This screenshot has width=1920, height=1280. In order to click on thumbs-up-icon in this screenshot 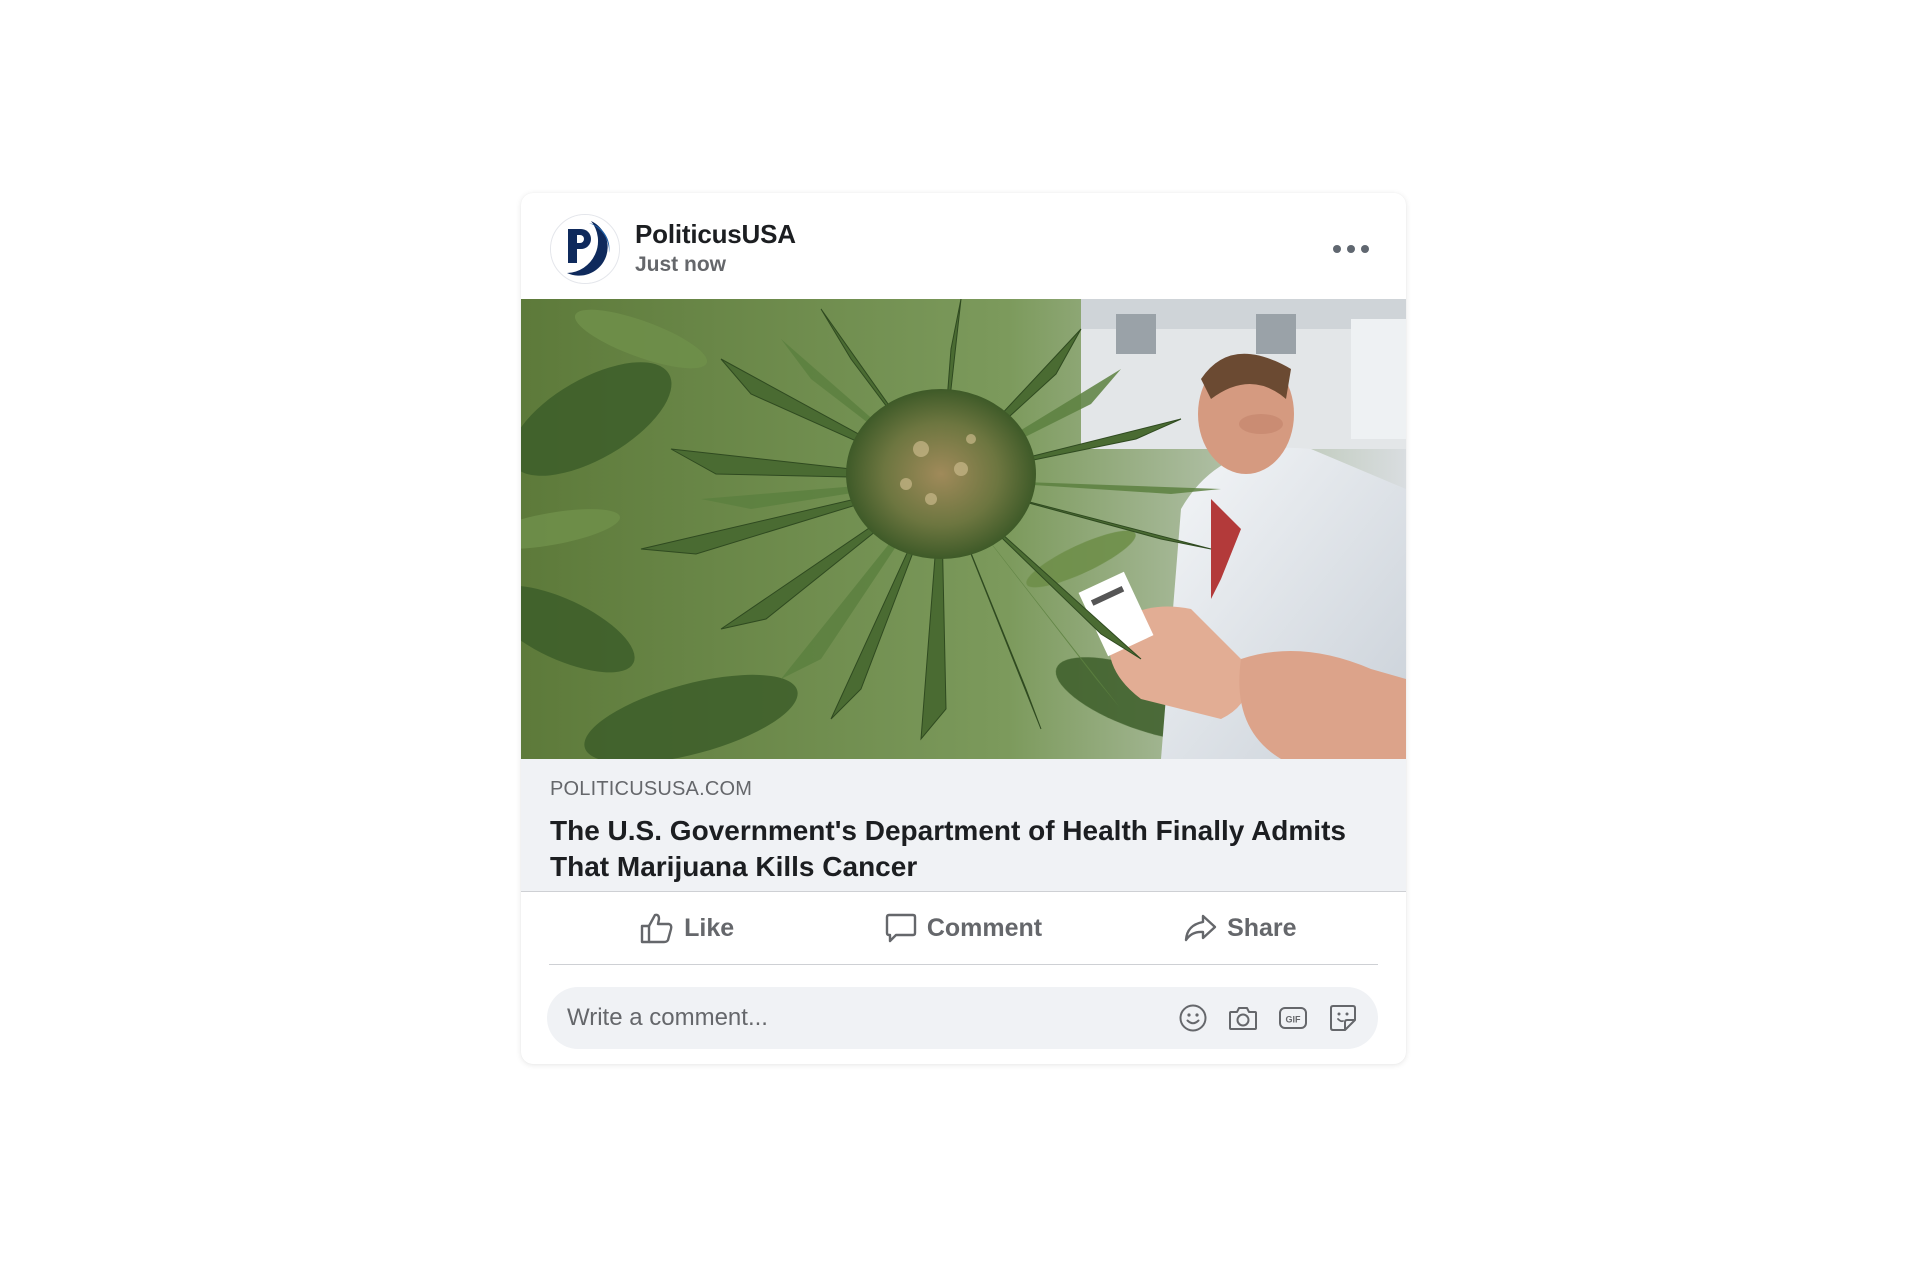, I will do `click(656, 928)`.